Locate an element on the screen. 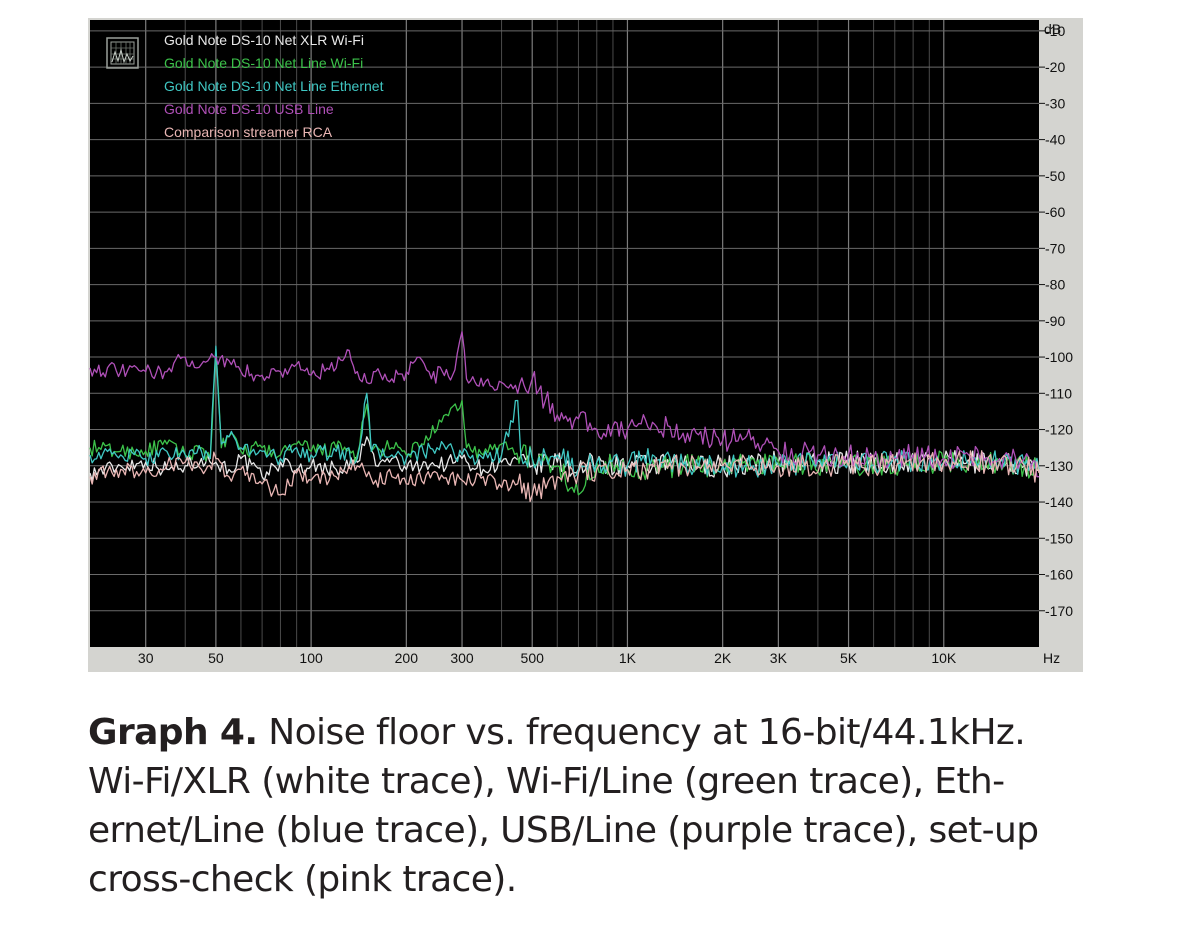  x-tick-label: 300 is located at coordinates (462, 658).